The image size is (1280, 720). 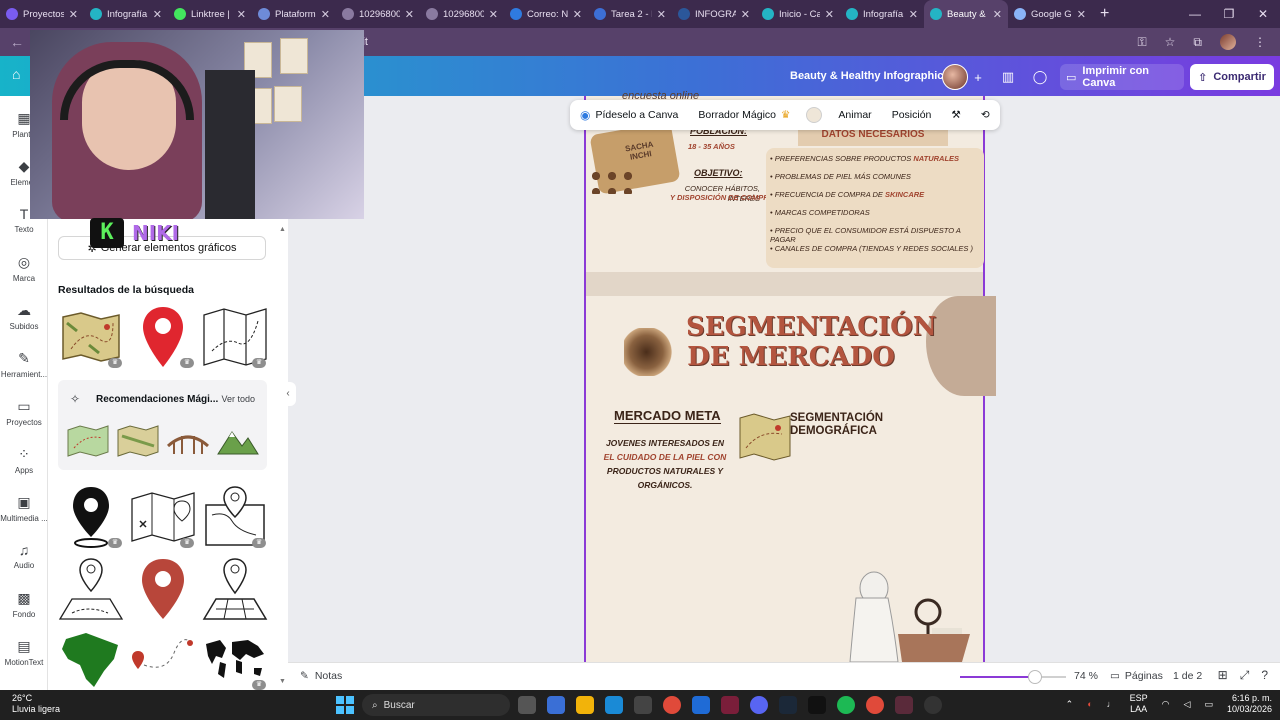 I want to click on language-indicator: ESP LAA, so click(x=1139, y=704).